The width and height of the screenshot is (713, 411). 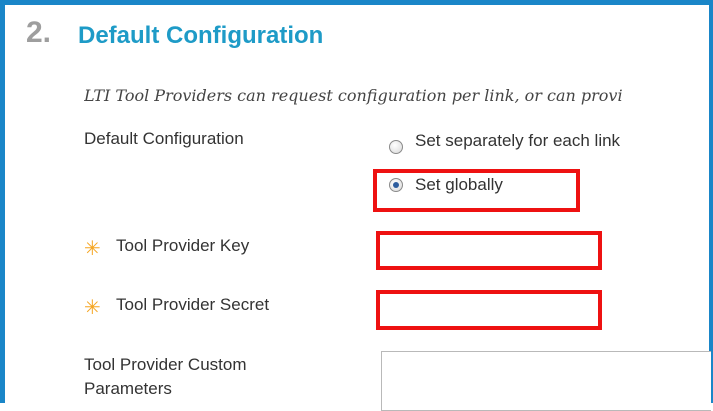 What do you see at coordinates (165, 376) in the screenshot?
I see `custom-parameters-label: Tool Provider Custom Parameters` at bounding box center [165, 376].